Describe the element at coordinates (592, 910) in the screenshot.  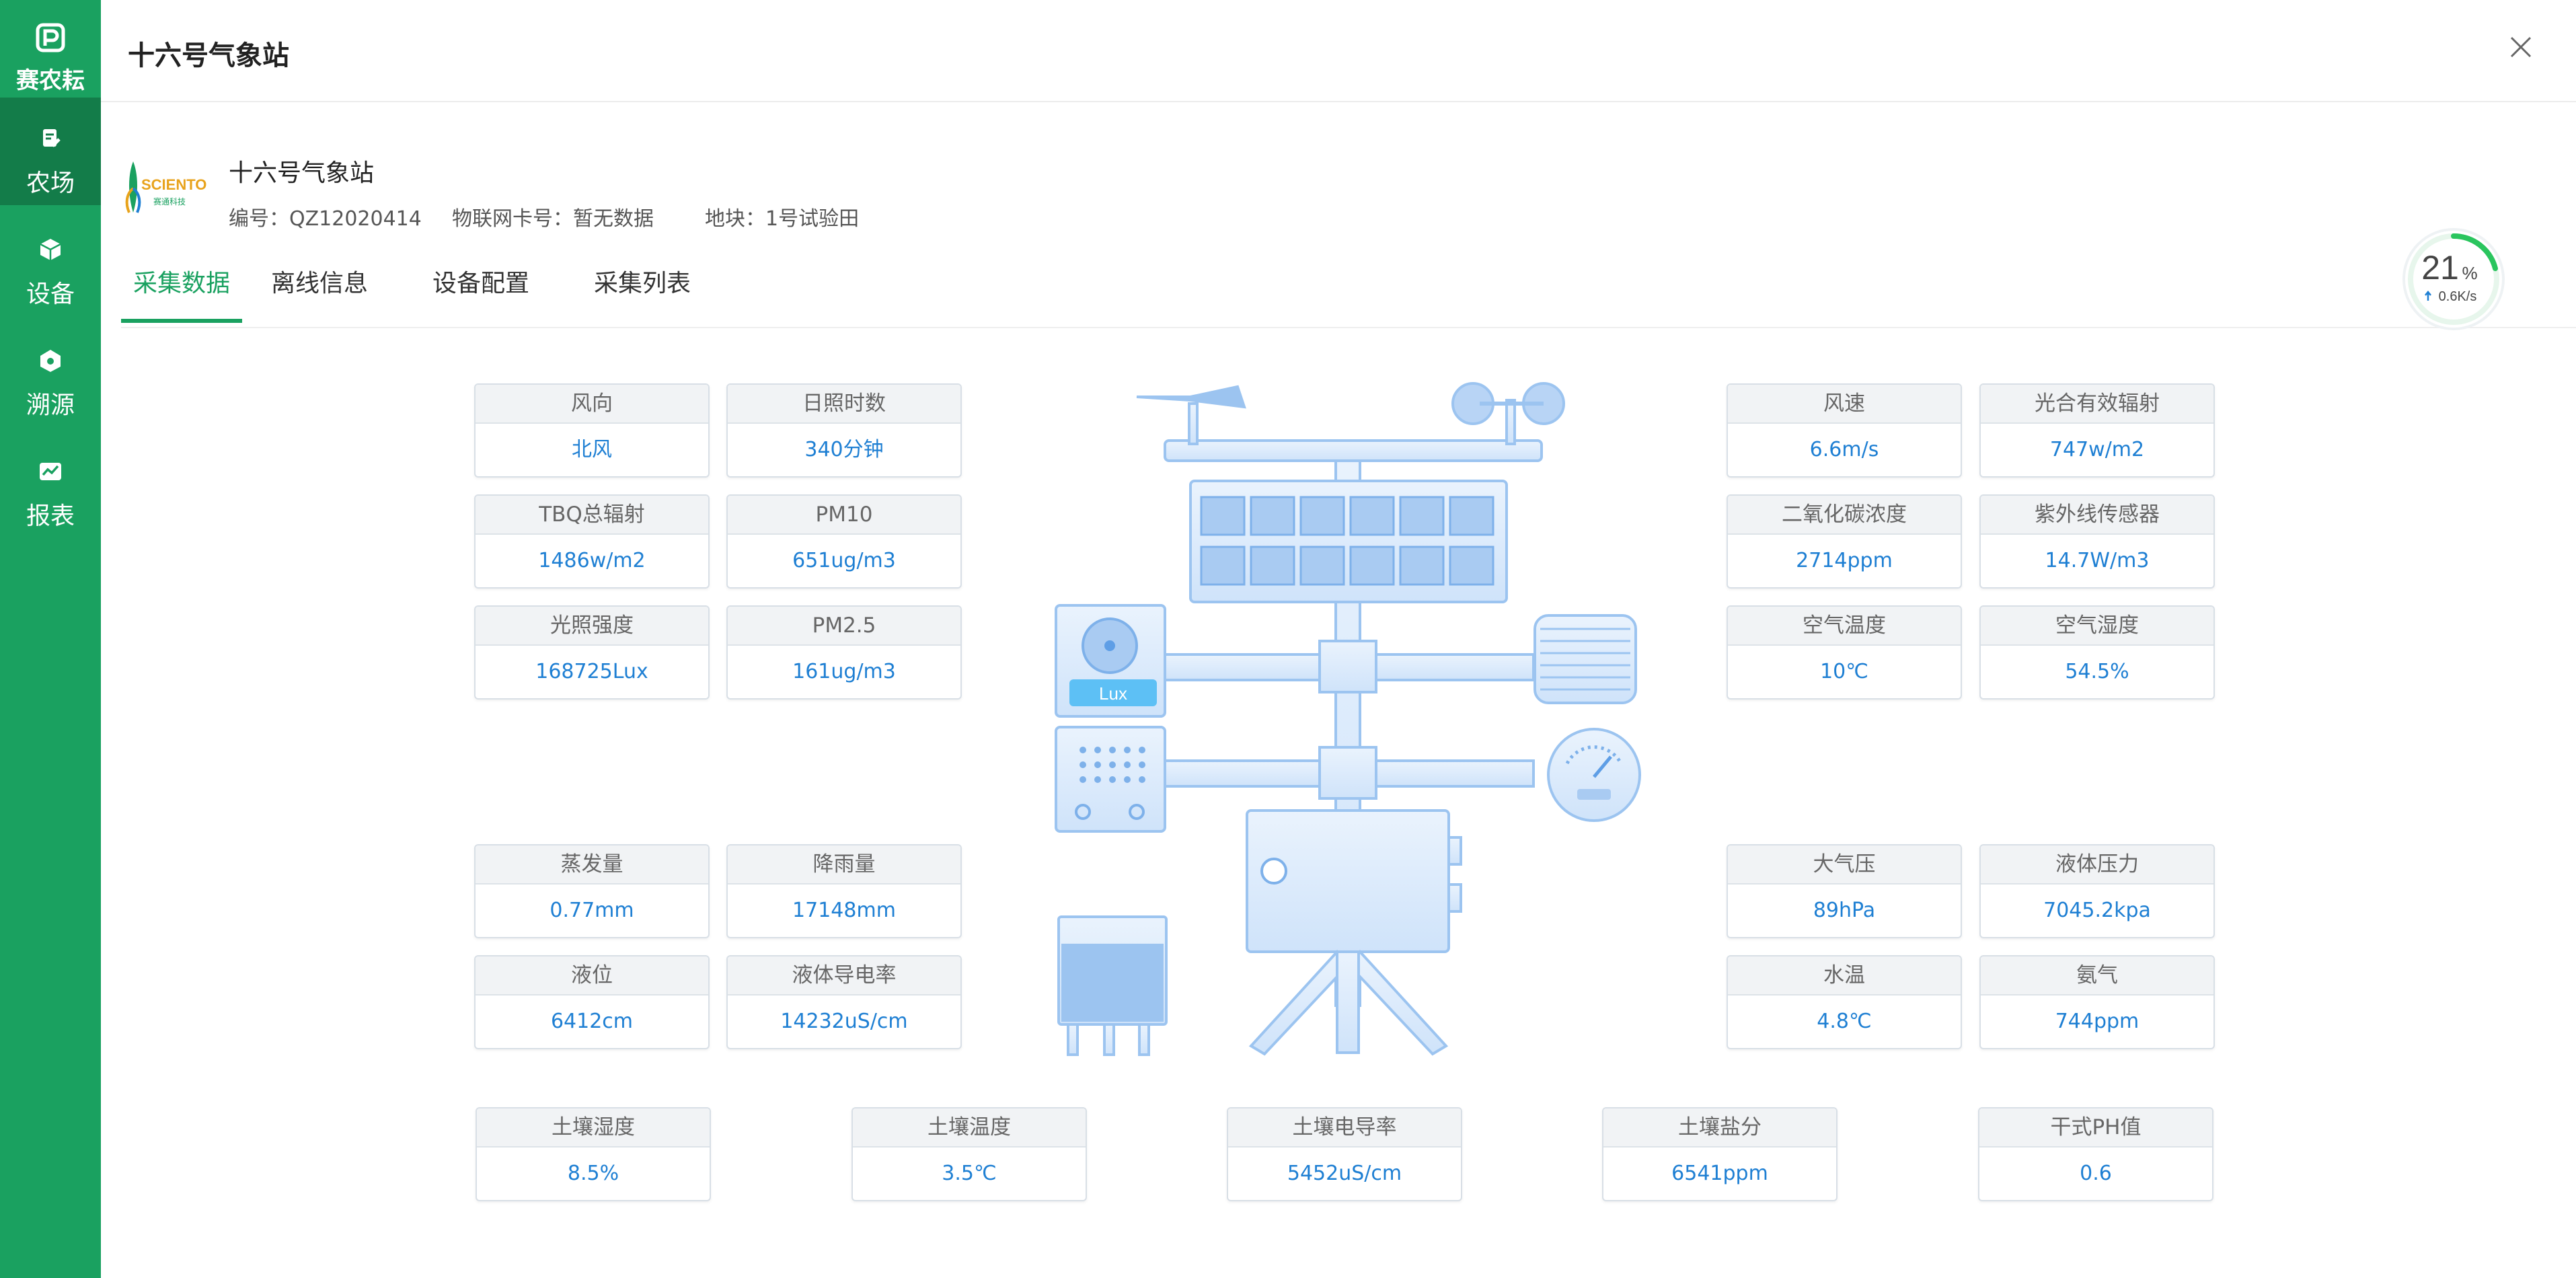
I see `card-value: 0.77mm` at that location.